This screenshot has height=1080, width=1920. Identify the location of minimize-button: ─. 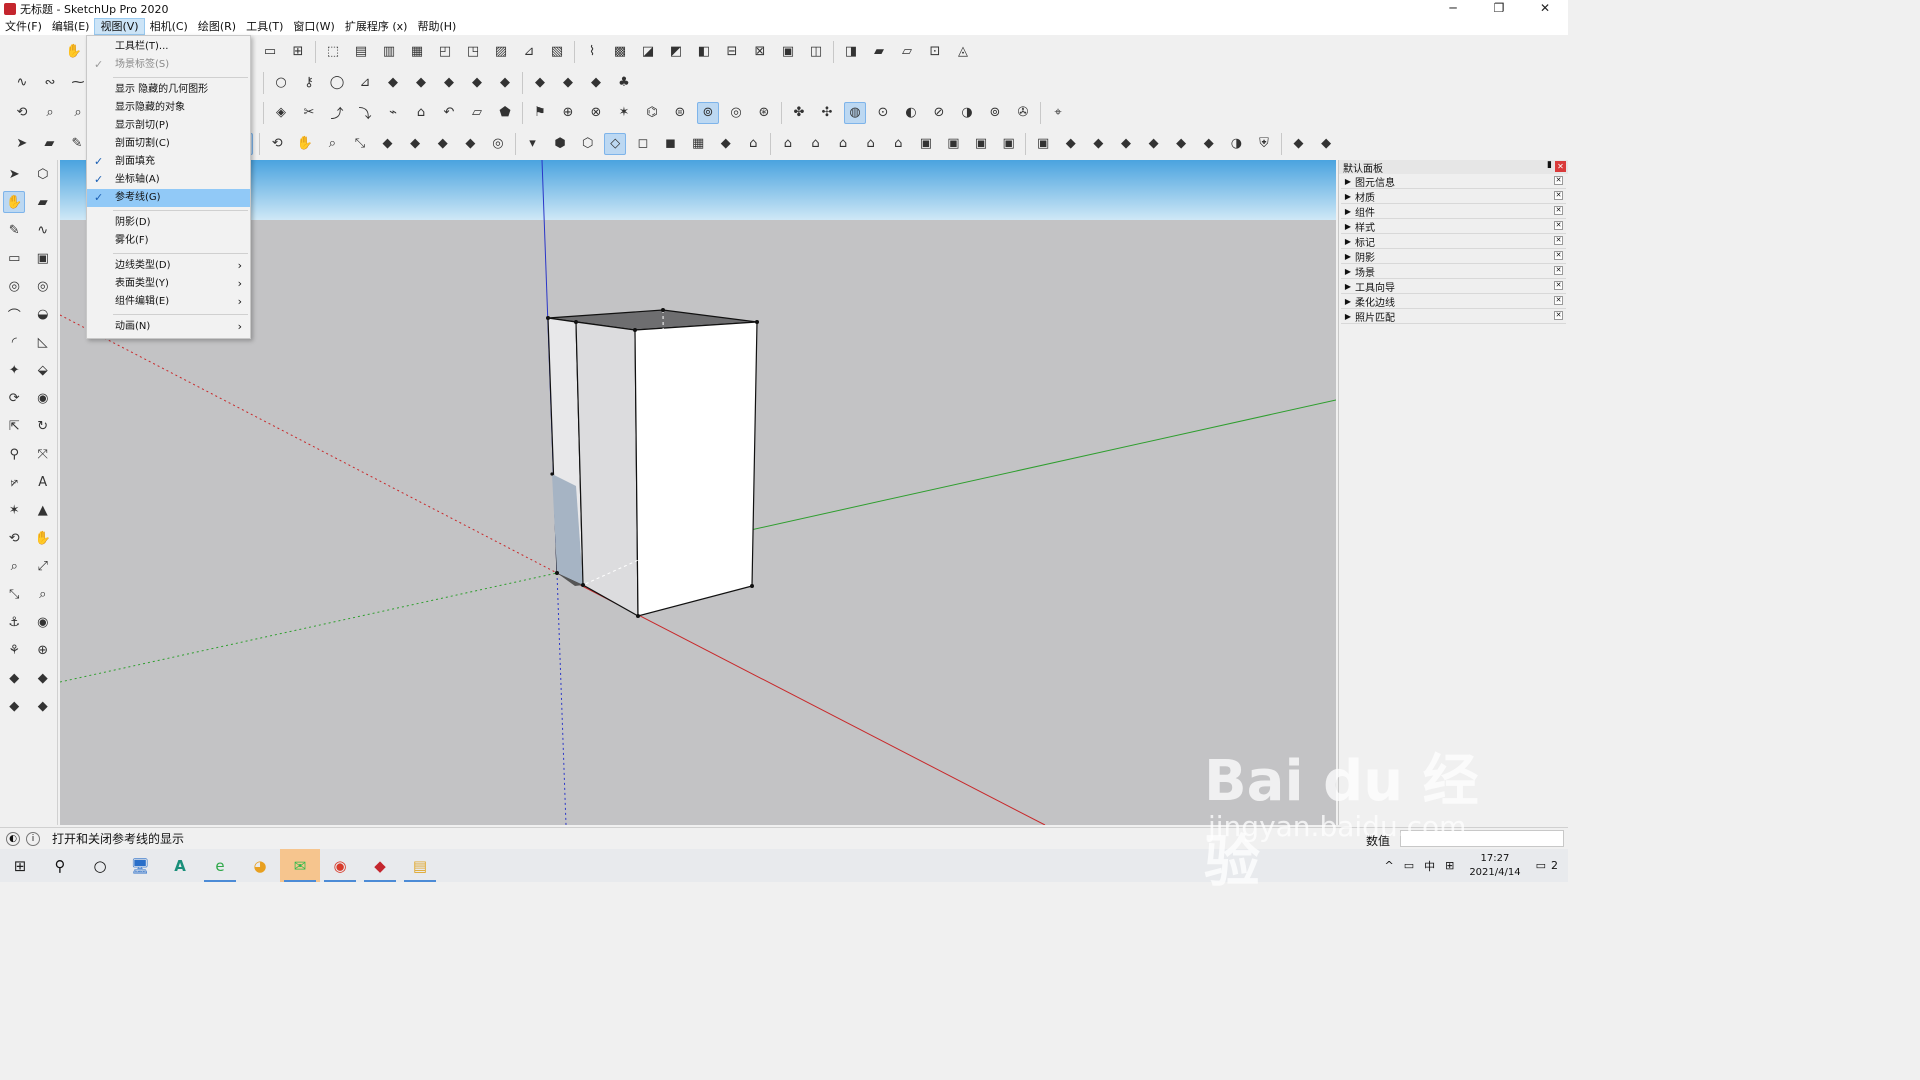
(1453, 9).